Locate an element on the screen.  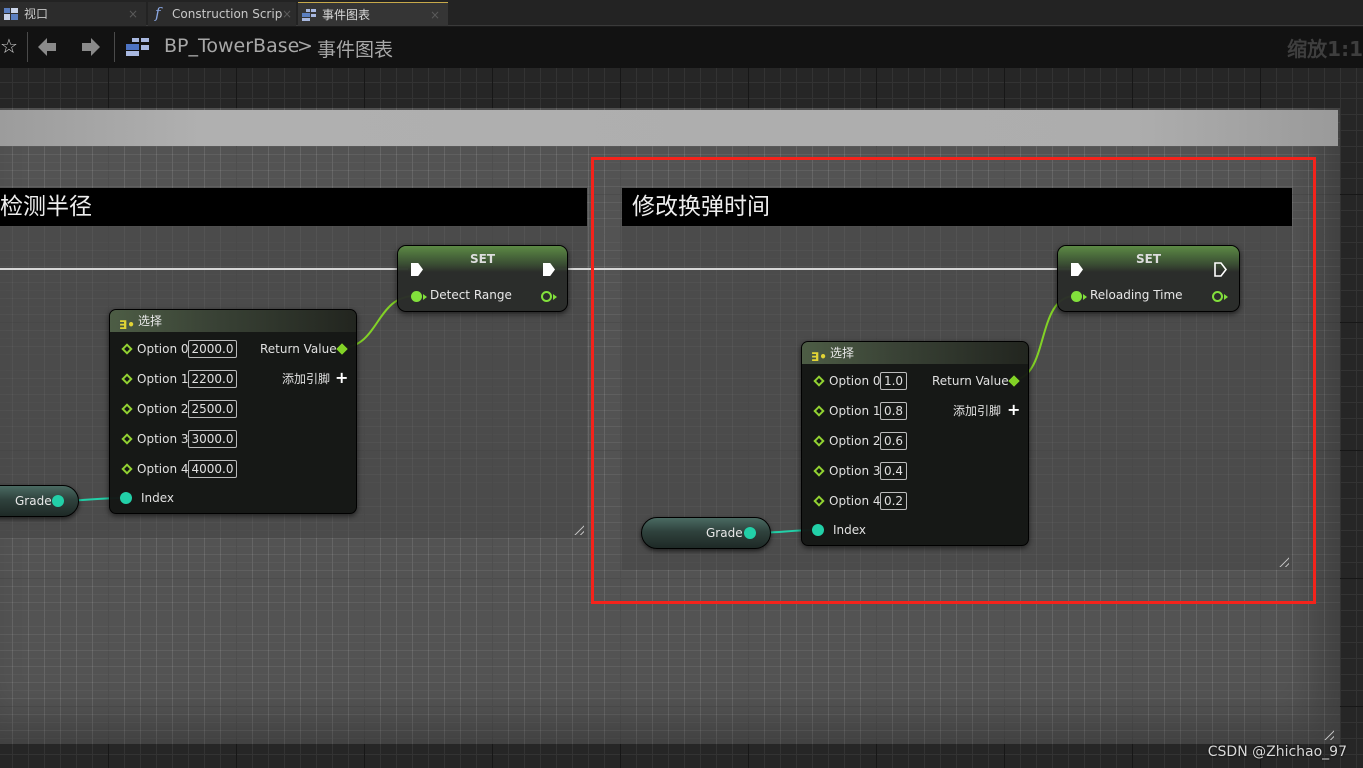
variable-label: Grade is located at coordinates (33, 501).